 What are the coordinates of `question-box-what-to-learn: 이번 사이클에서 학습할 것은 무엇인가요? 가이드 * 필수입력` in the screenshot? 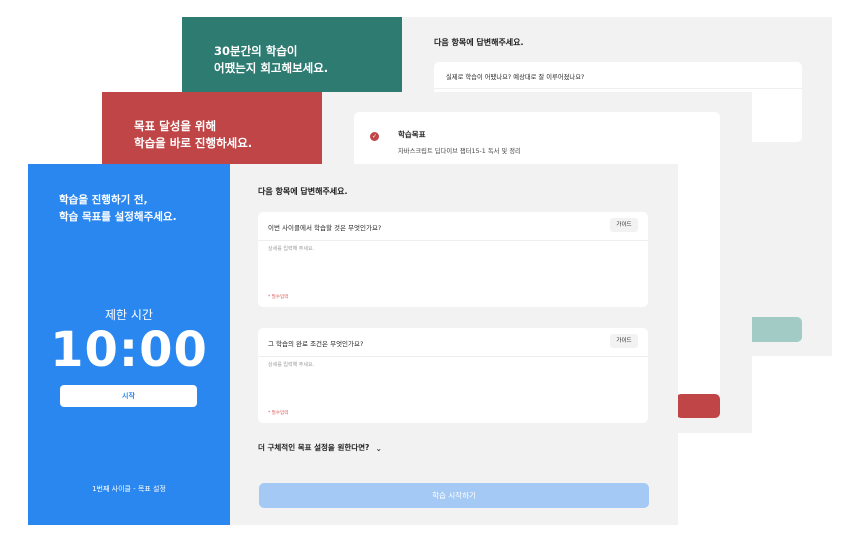 It's located at (453, 259).